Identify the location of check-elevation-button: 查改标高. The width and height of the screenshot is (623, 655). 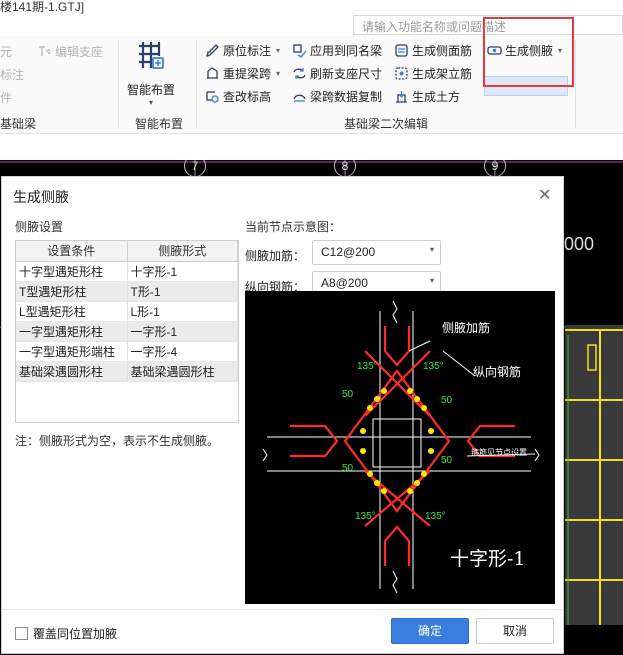
(238, 96).